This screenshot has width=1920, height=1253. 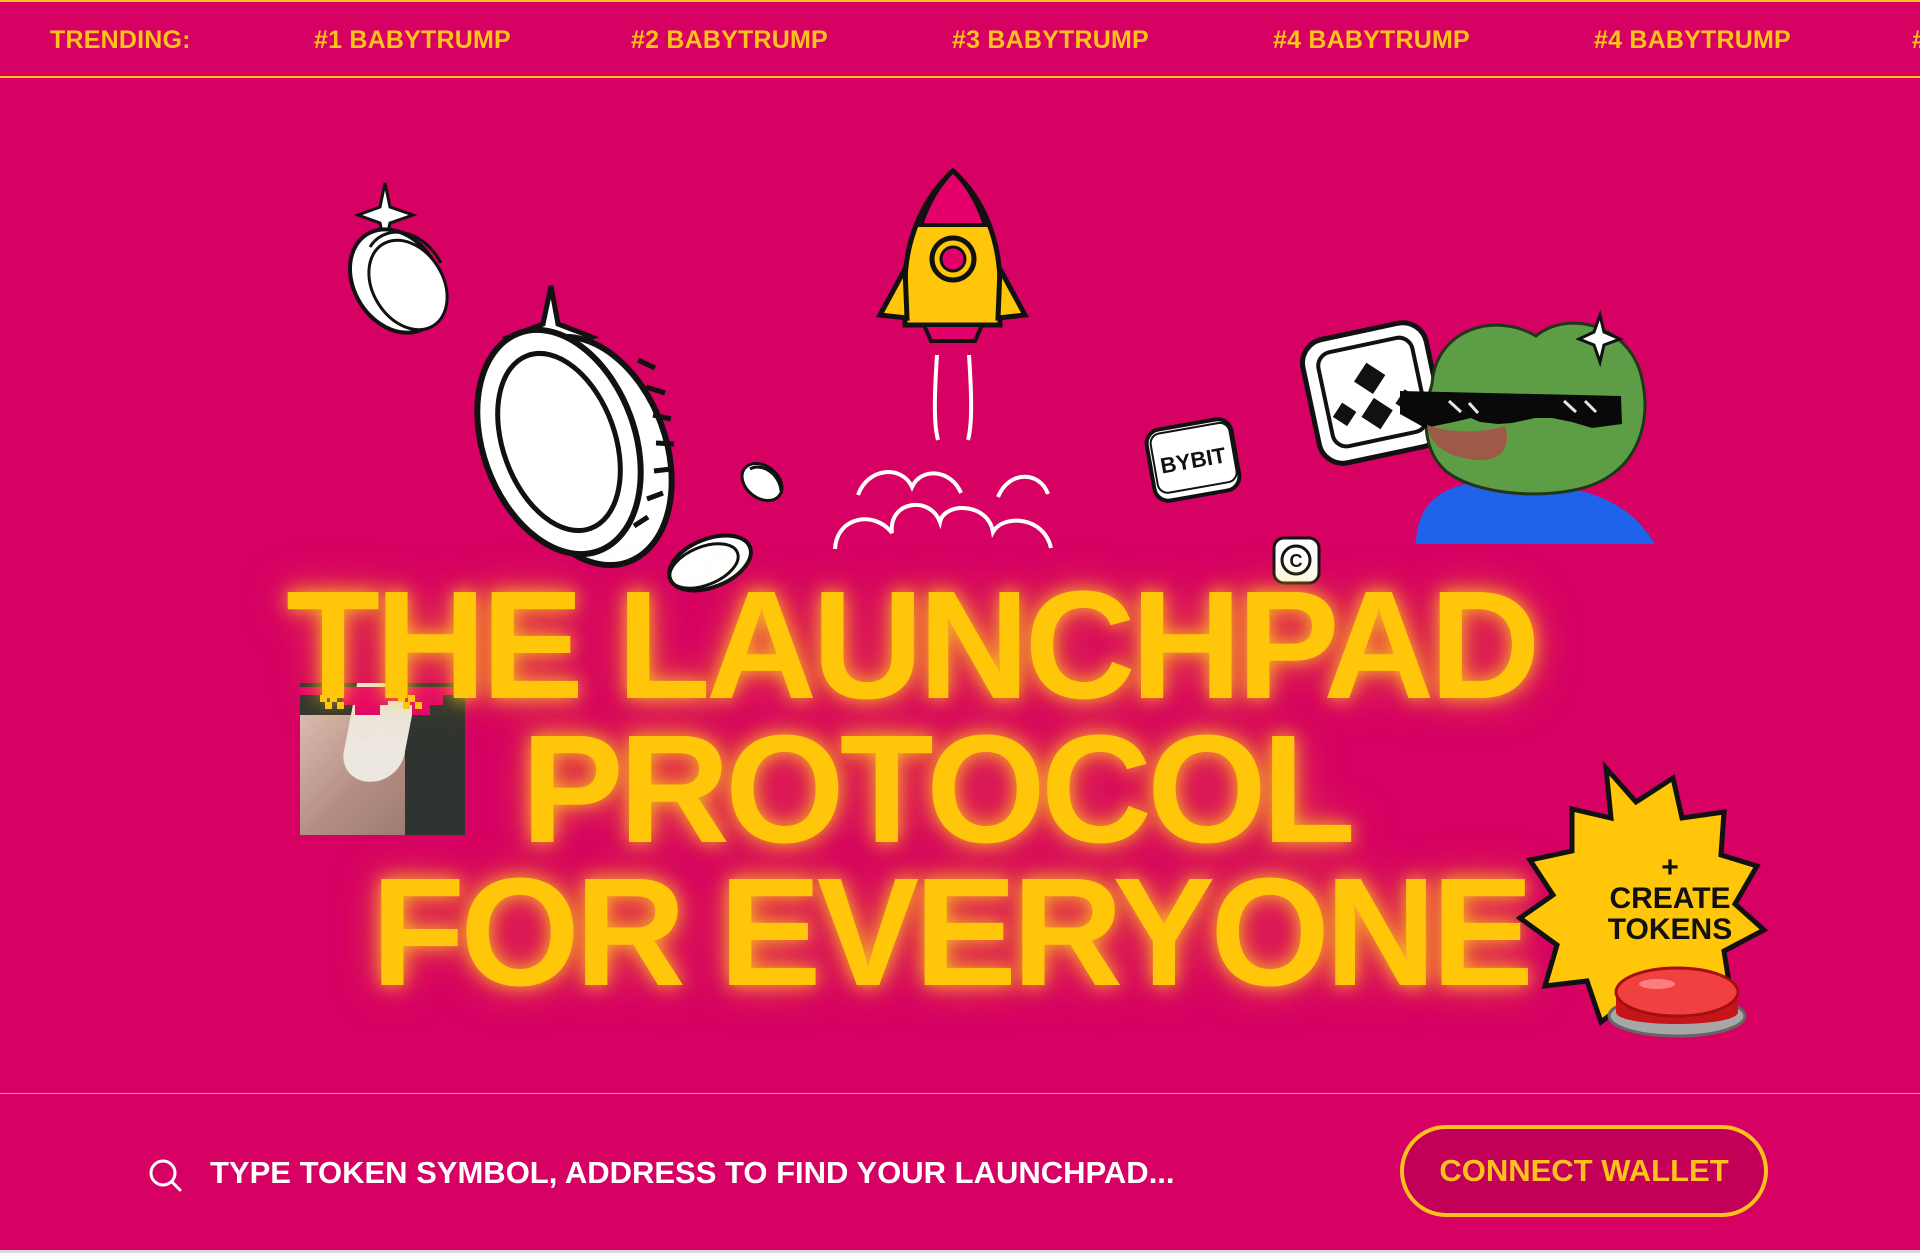 I want to click on tiny-coin-icon, so click(x=762, y=482).